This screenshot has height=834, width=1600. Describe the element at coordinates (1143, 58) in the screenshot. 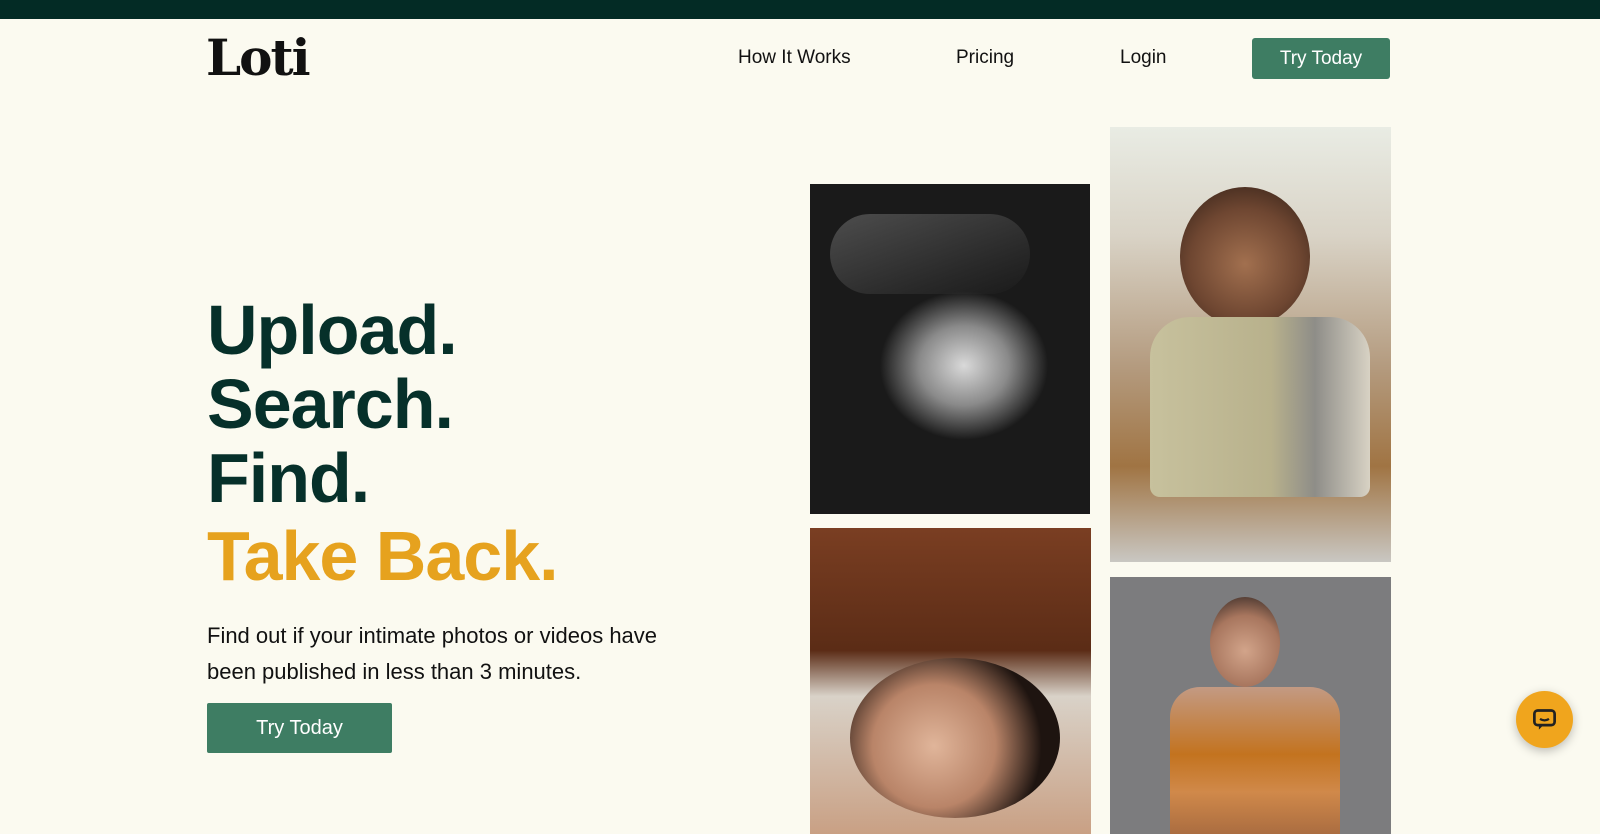

I see `nav-login: Login` at that location.